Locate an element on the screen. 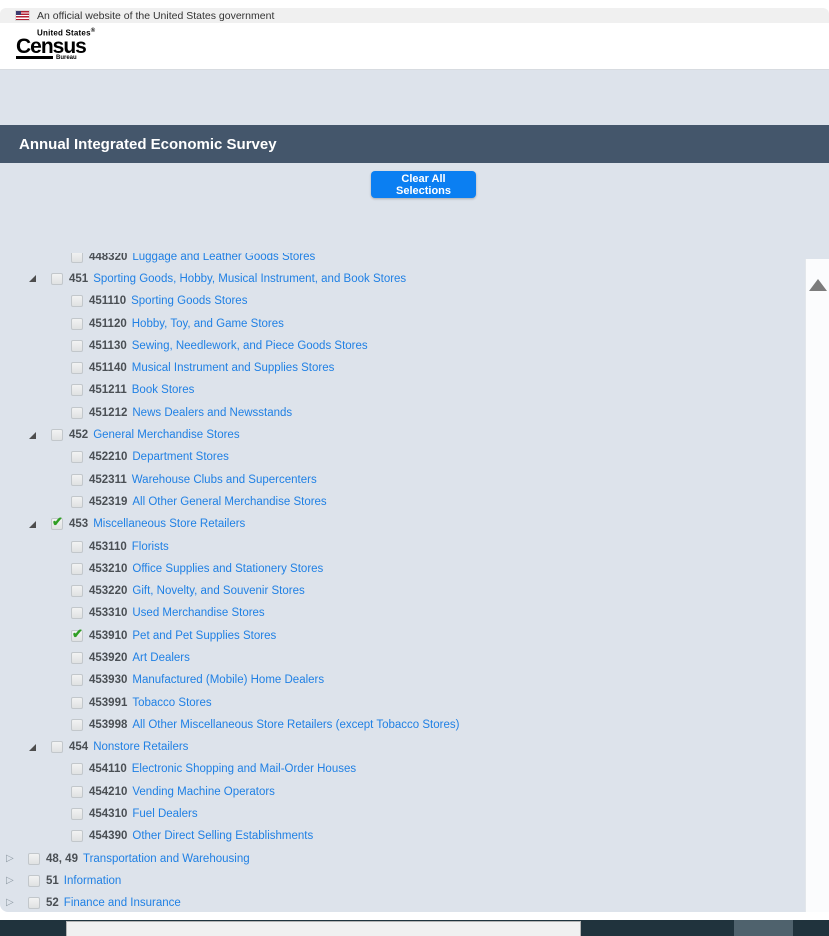 Image resolution: width=829 pixels, height=936 pixels. census-bureau-logo: United States® Census Bureau is located at coordinates (55, 44).